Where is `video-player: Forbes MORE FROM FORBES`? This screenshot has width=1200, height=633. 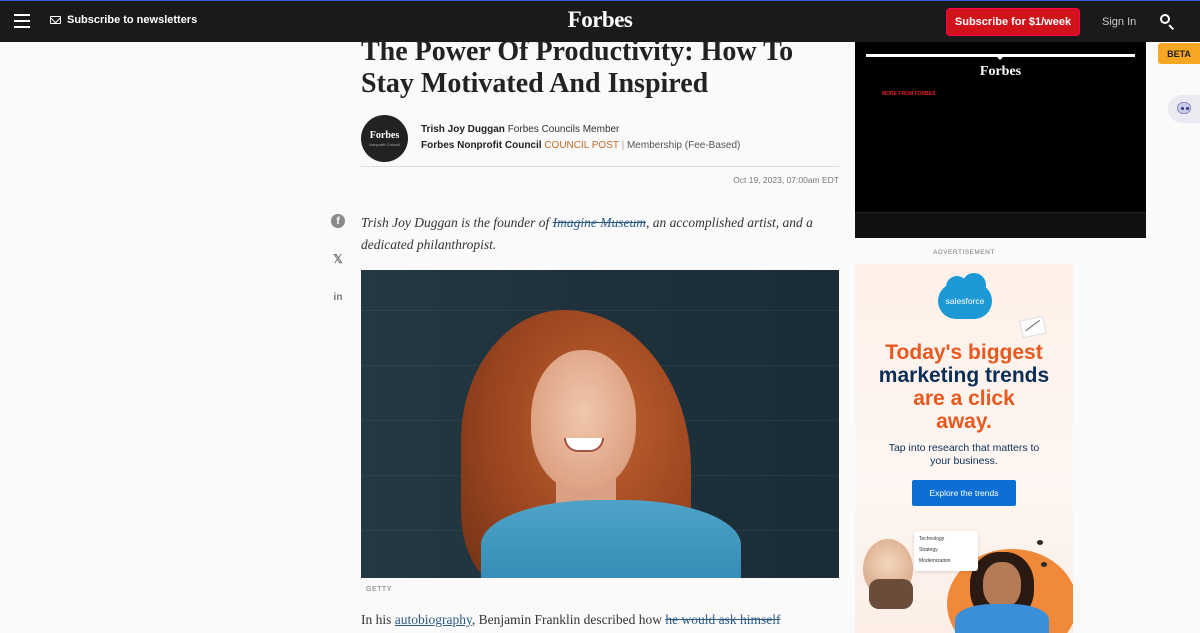
video-player: Forbes MORE FROM FORBES is located at coordinates (1000, 140).